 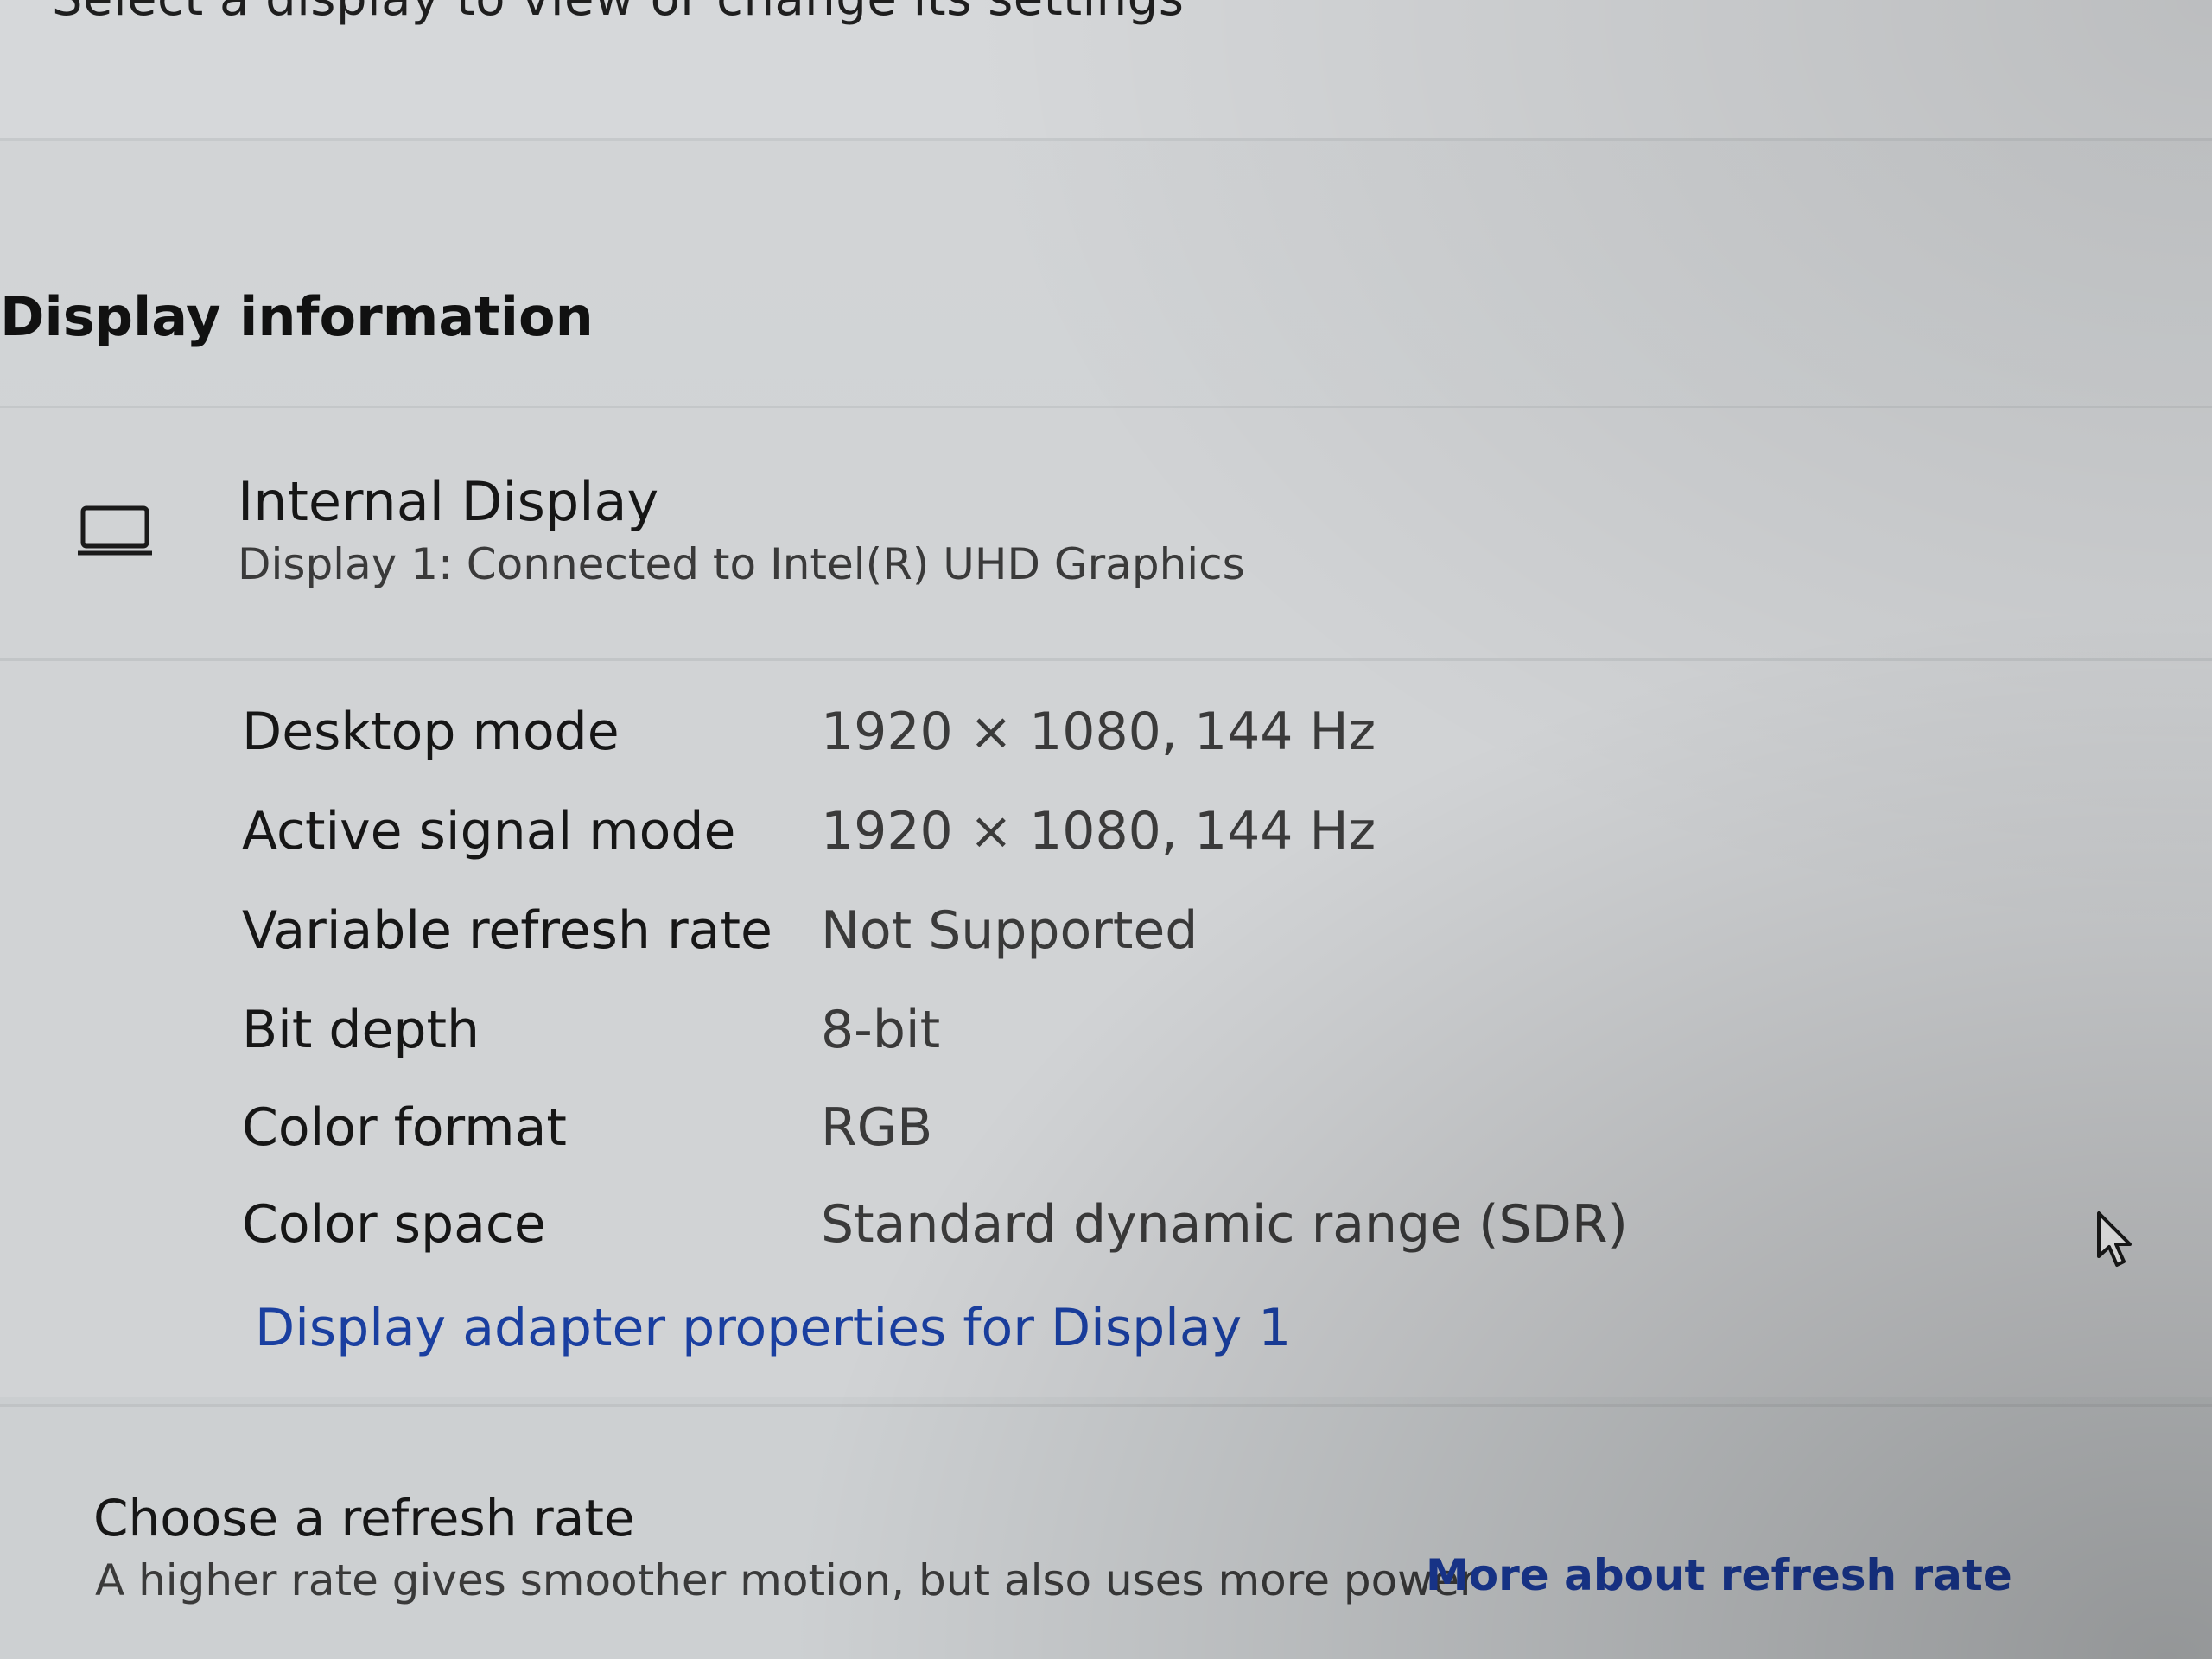 I want to click on display-name: Internal Display, so click(x=448, y=502).